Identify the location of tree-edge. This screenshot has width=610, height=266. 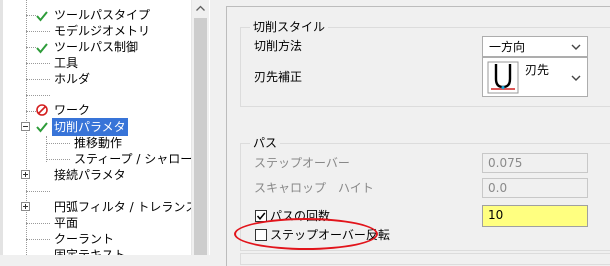
(1, 127).